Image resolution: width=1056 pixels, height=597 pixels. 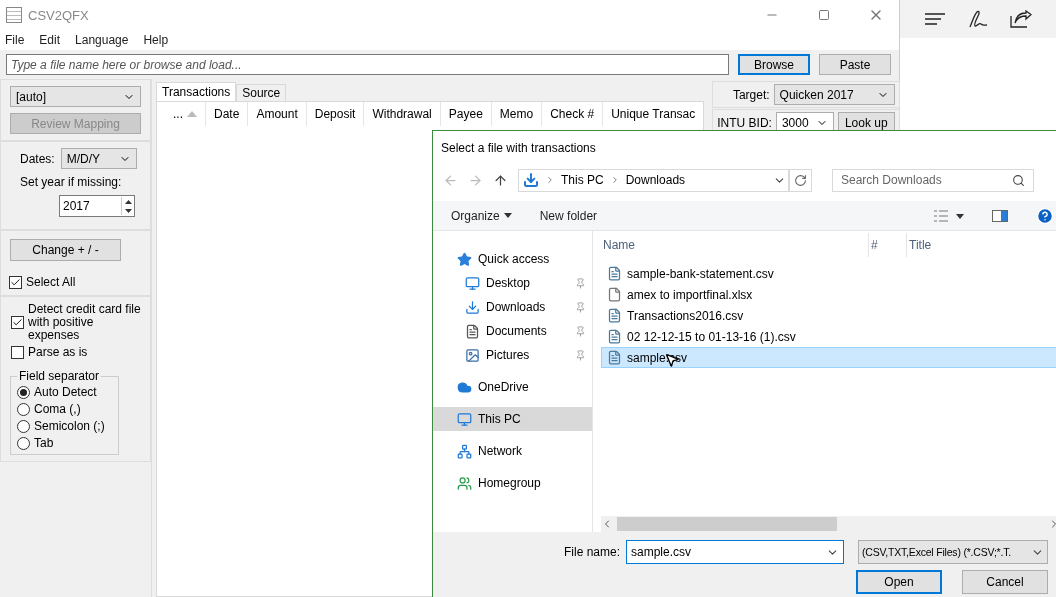 What do you see at coordinates (402, 114) in the screenshot?
I see `column-header: Withdrawal` at bounding box center [402, 114].